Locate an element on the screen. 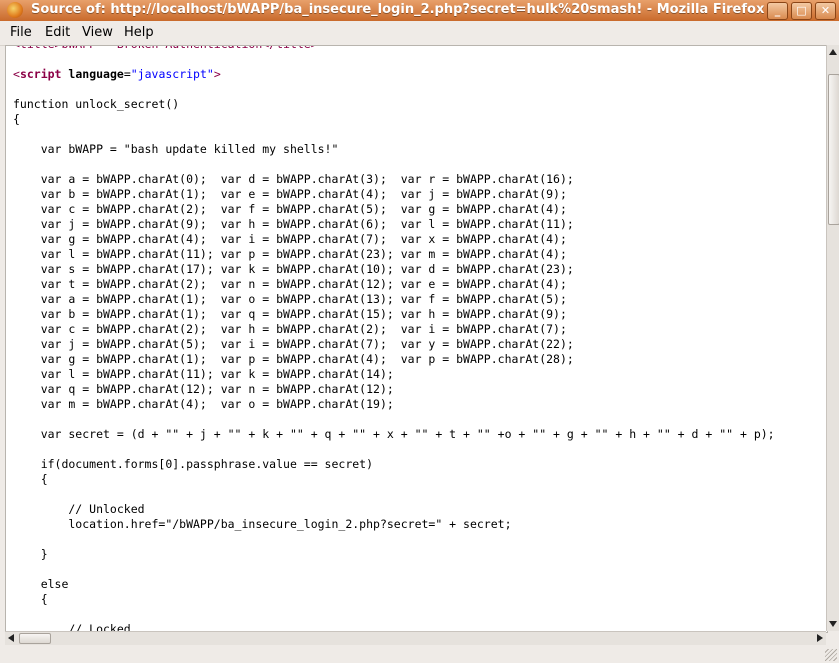 This screenshot has height=663, width=839. vertical-scroll-thumb is located at coordinates (833, 149).